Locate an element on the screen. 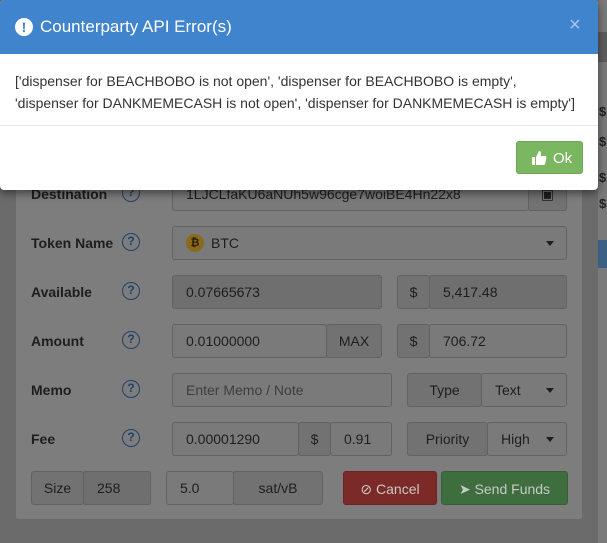 This screenshot has height=543, width=607. token-select: ₿ BTC is located at coordinates (369, 243).